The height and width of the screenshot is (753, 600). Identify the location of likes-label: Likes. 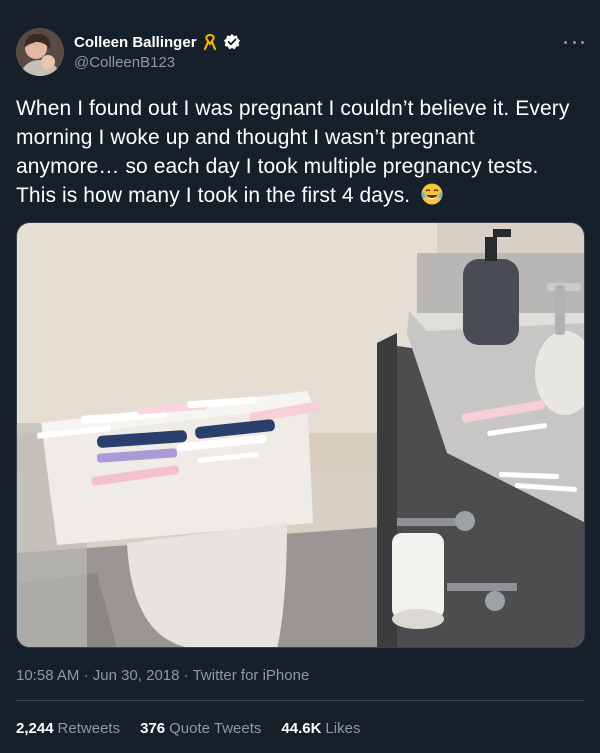
(343, 728).